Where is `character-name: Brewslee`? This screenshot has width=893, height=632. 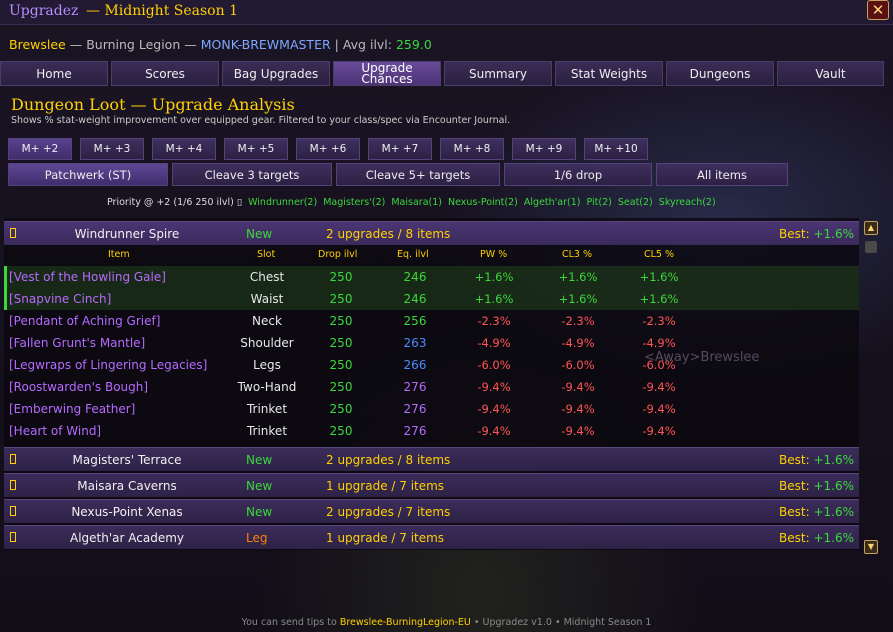 character-name: Brewslee is located at coordinates (37, 44).